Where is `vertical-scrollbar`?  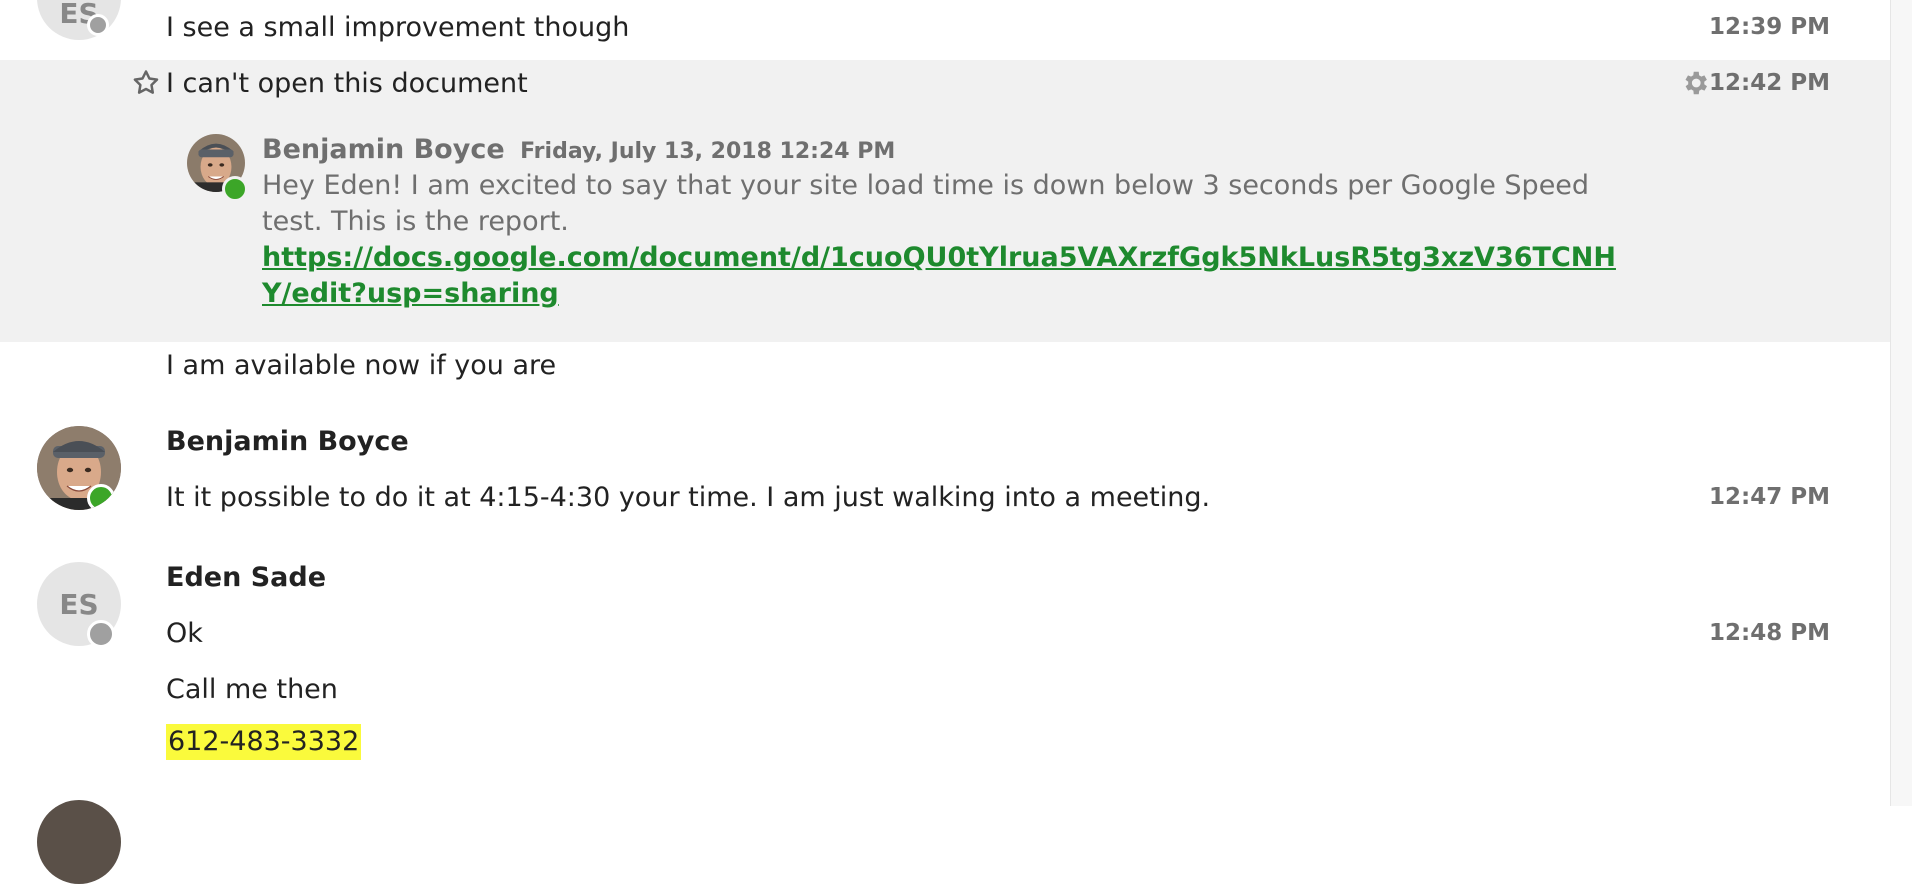
vertical-scrollbar is located at coordinates (1901, 403).